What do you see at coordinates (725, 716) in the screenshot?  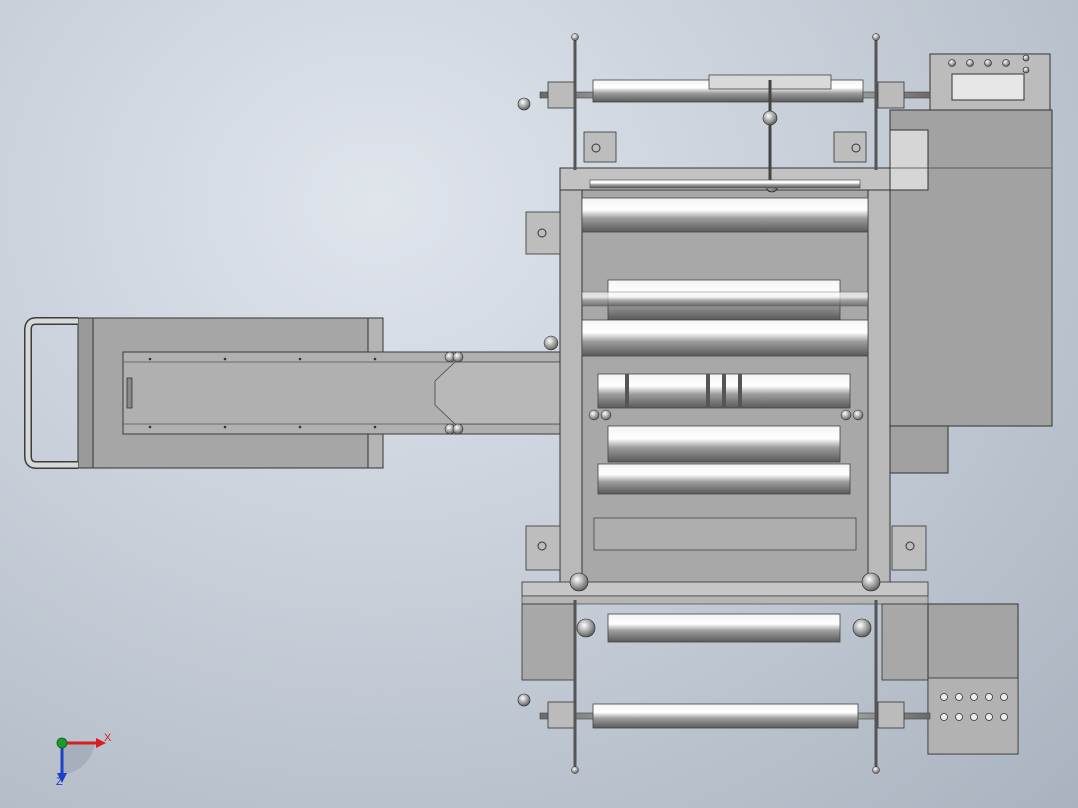 I see `bottom-shaft-roll` at bounding box center [725, 716].